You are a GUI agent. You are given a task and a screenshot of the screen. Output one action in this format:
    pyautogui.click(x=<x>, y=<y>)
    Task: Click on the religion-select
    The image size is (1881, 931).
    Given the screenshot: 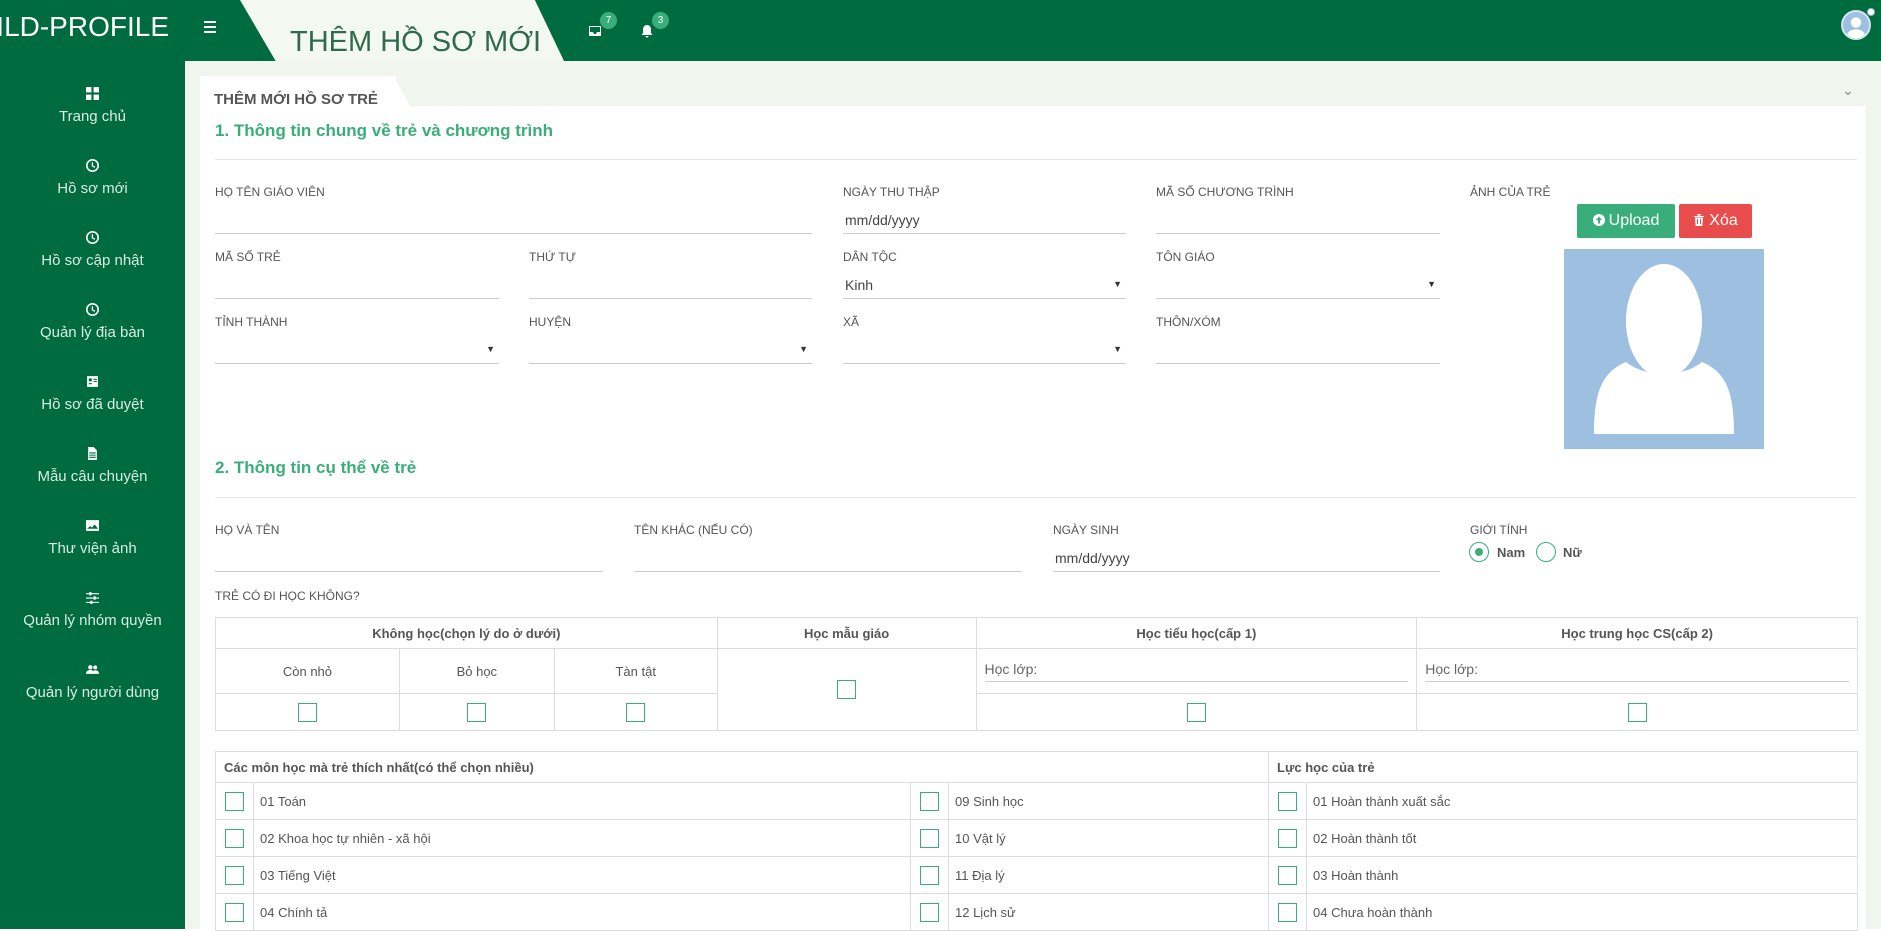 What is the action you would take?
    pyautogui.click(x=1298, y=286)
    